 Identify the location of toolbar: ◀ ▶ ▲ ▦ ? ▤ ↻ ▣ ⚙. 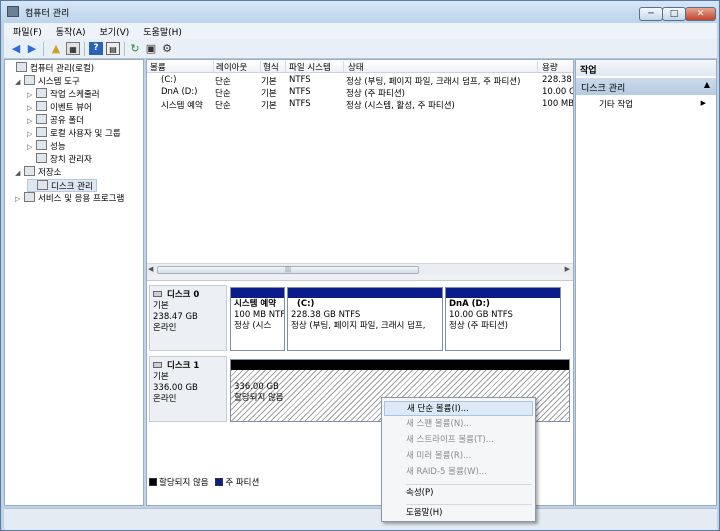
(360, 49).